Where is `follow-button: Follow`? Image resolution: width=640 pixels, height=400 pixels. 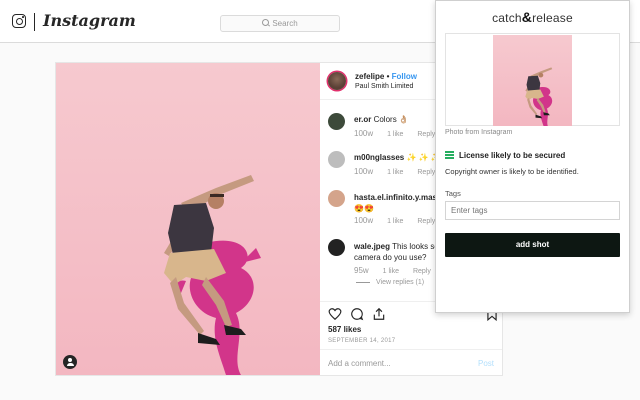 follow-button: Follow is located at coordinates (404, 76).